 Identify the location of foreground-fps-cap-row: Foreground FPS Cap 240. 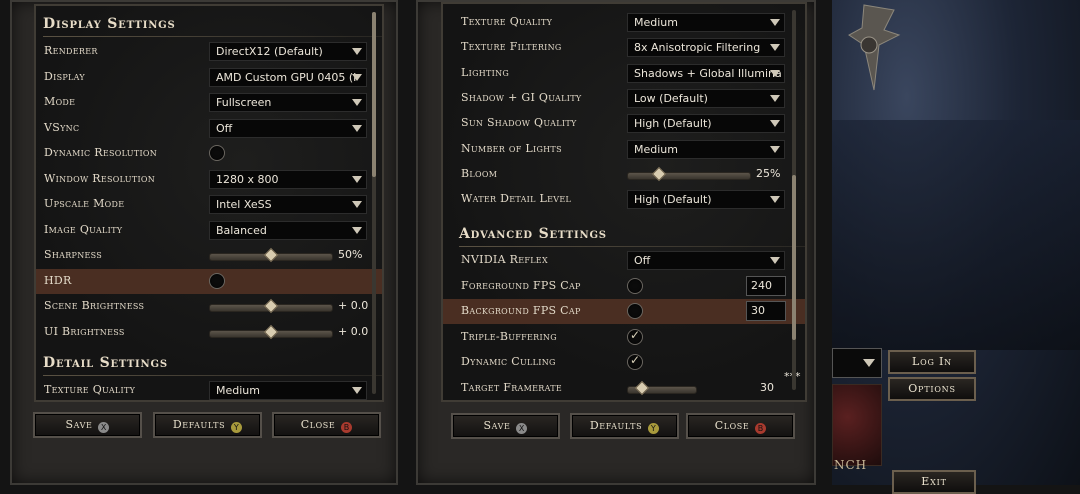
(624, 286).